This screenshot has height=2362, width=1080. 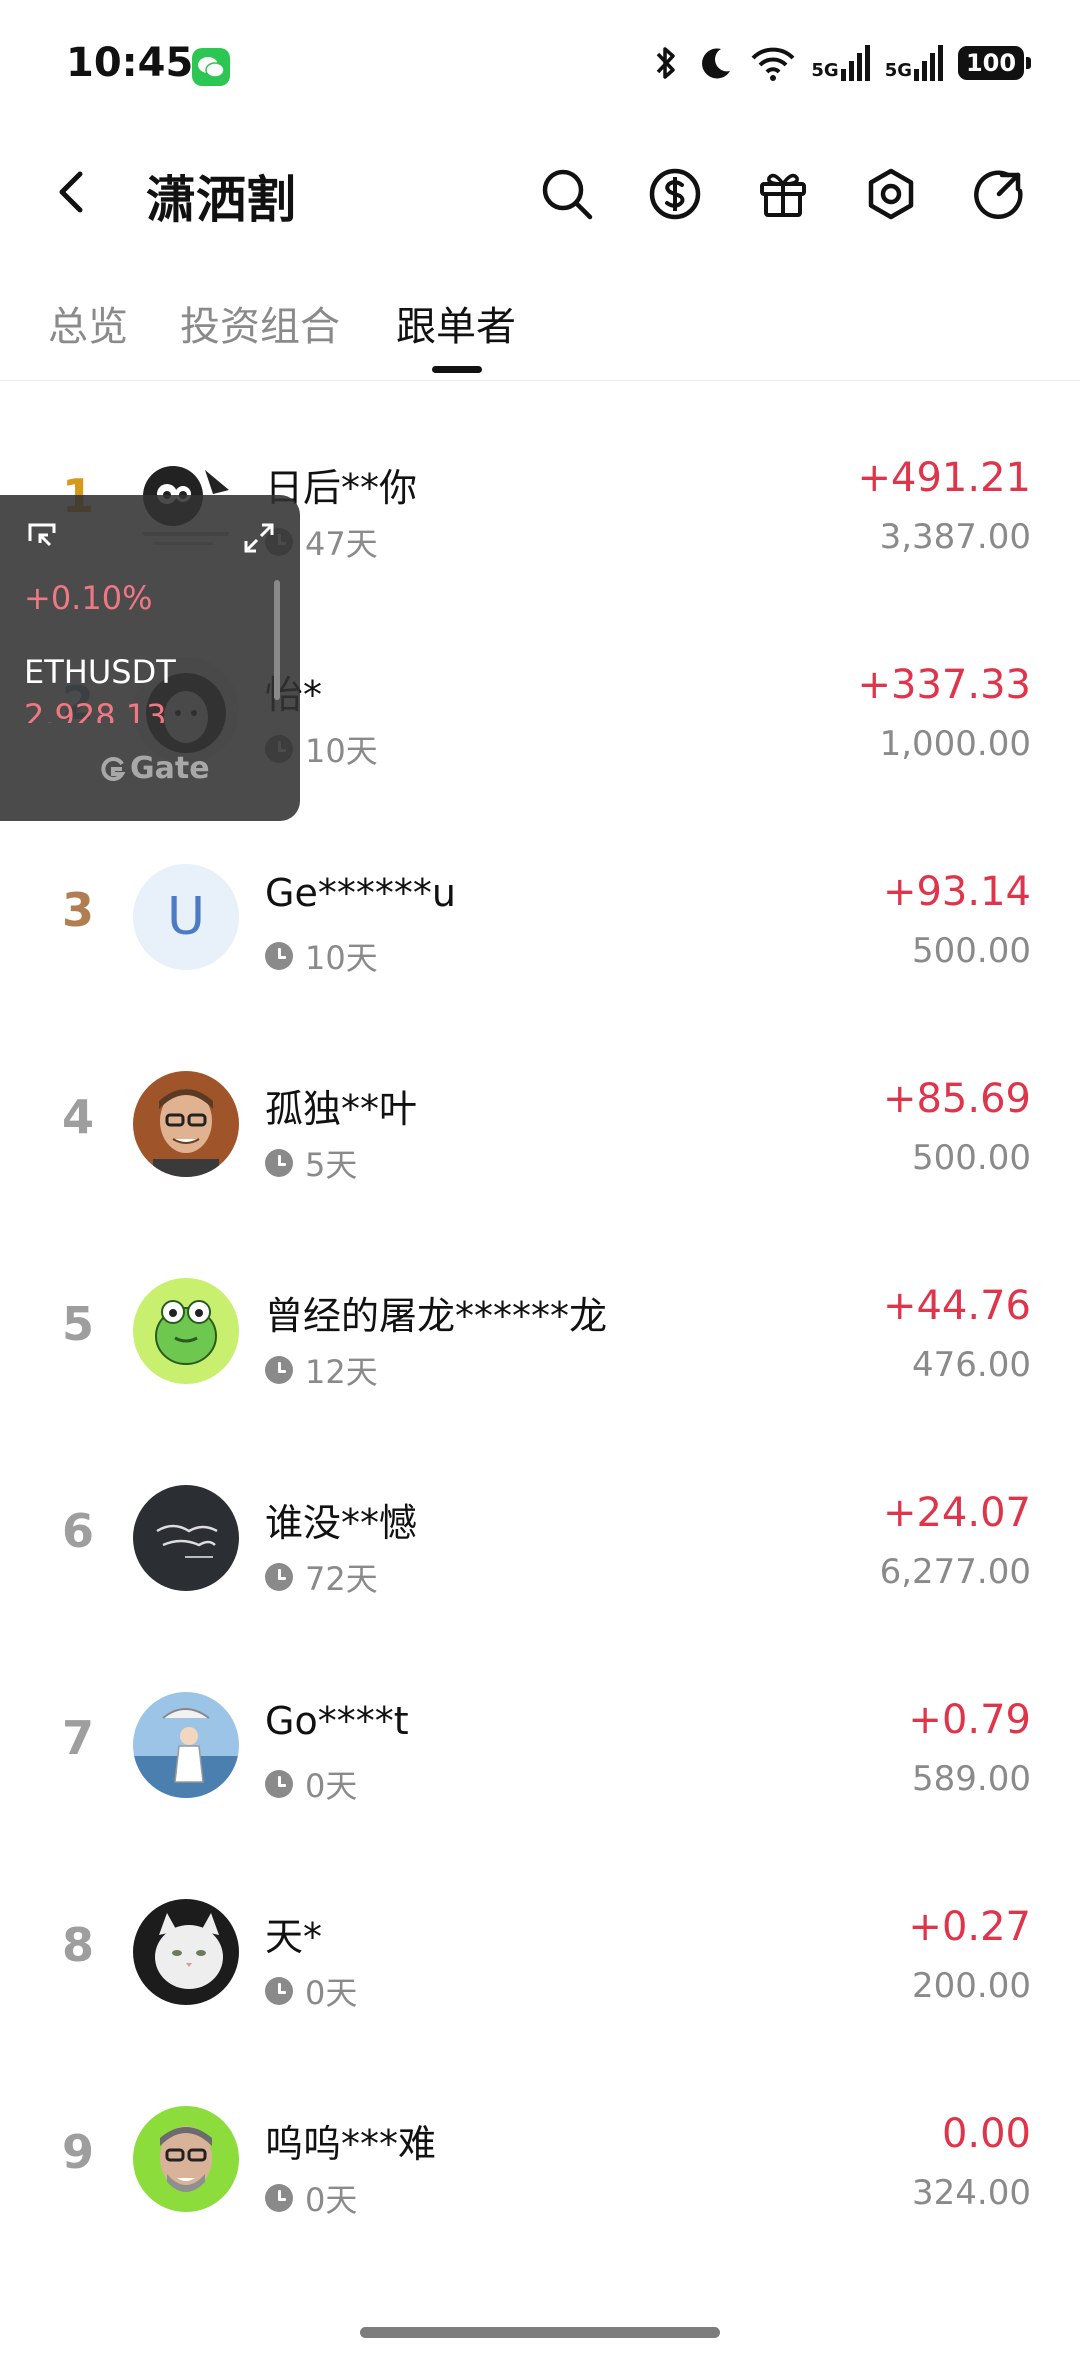 I want to click on profit-value: +44.76, so click(x=956, y=1306).